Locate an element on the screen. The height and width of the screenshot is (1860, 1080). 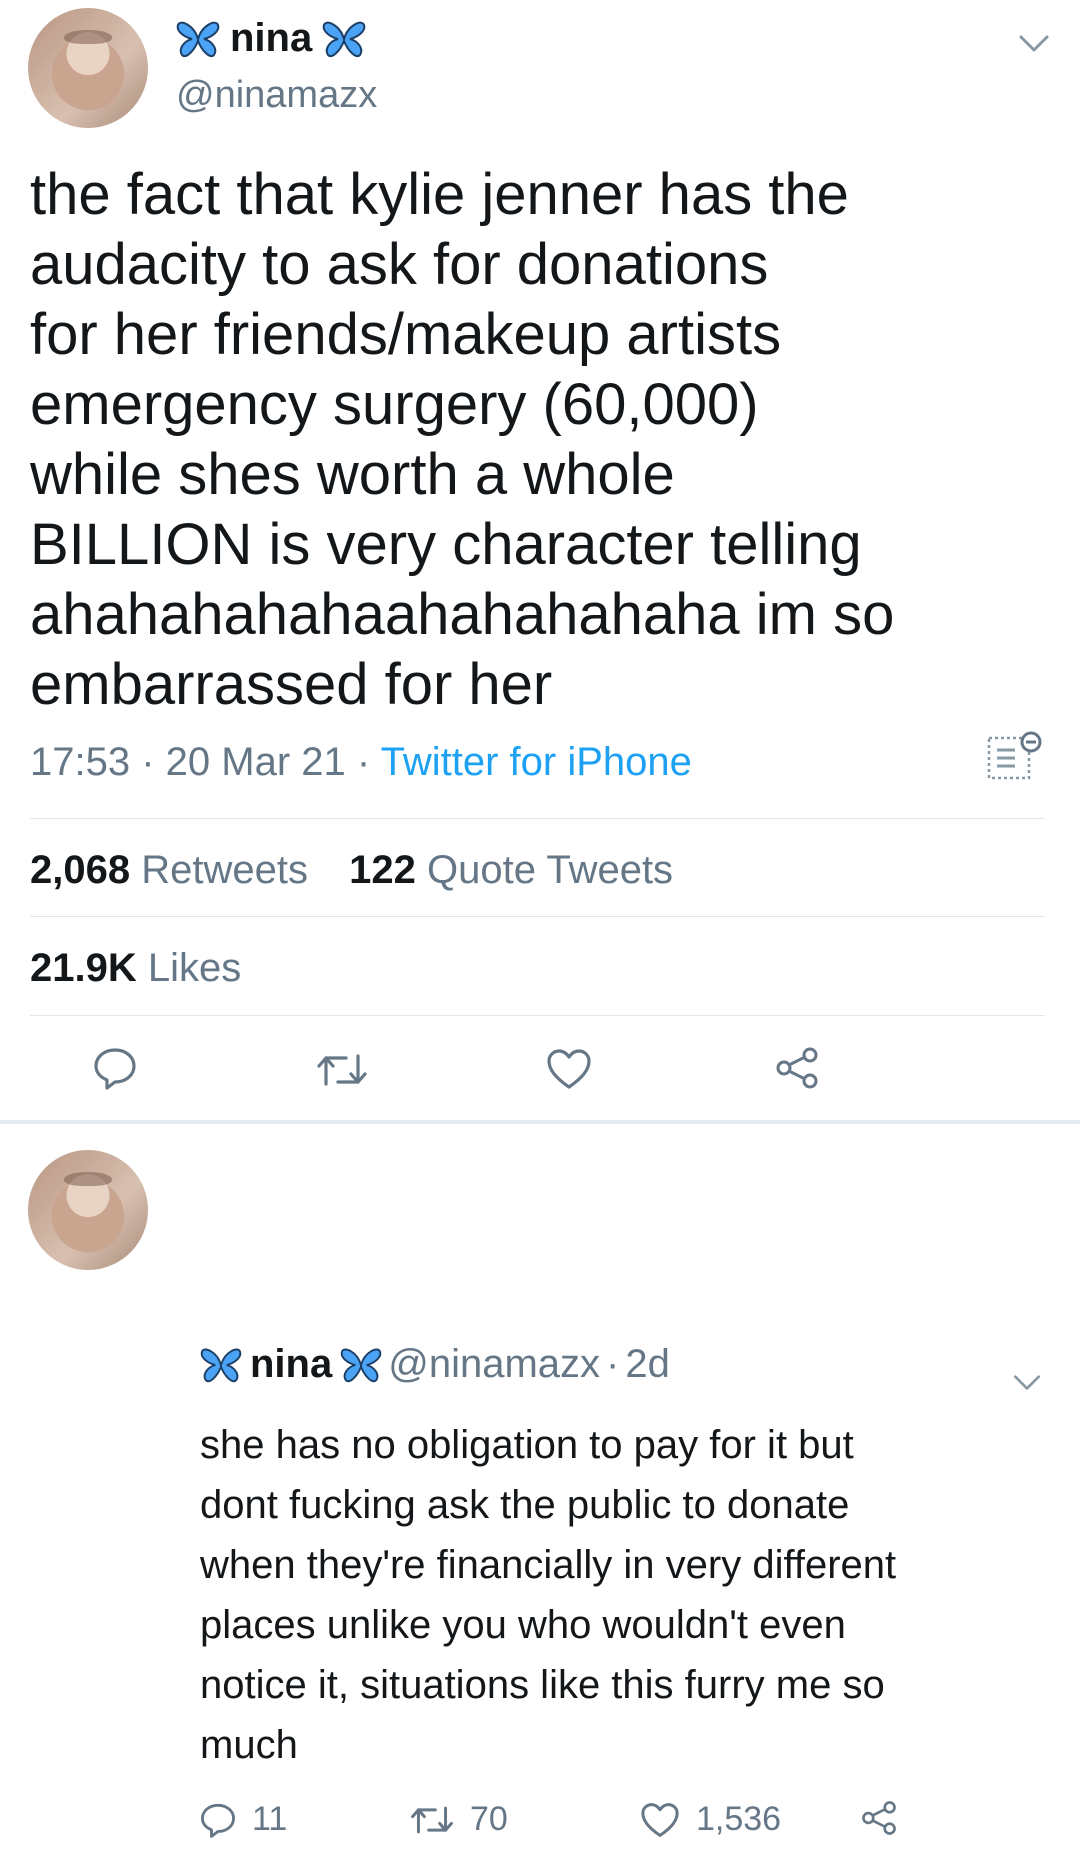
reply-header: nina @ninamazx · 2d is located at coordinates (435, 1364).